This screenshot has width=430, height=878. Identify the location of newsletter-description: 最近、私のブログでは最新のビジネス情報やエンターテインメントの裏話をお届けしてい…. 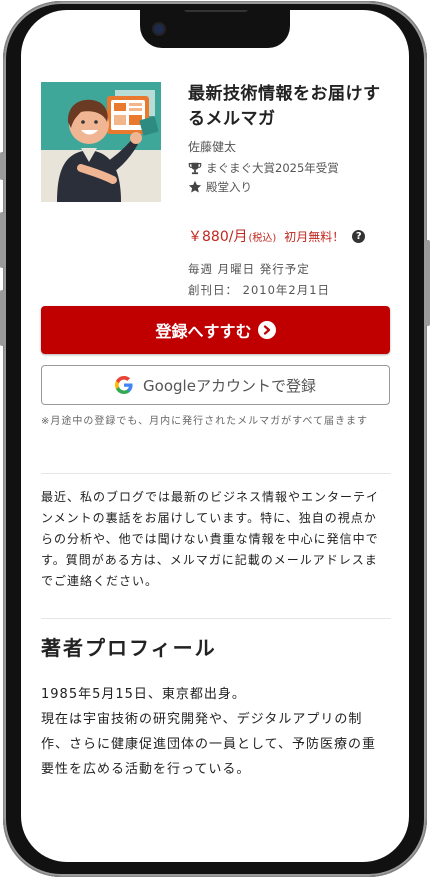
(210, 539).